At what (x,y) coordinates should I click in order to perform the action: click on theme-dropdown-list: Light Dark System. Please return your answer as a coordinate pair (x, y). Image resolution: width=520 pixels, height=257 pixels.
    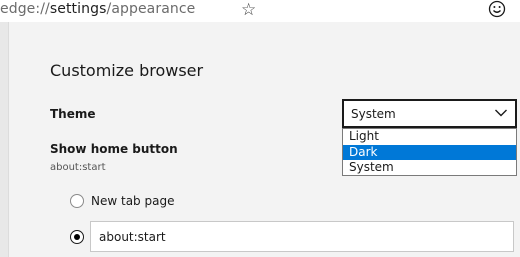
    Looking at the image, I should click on (429, 152).